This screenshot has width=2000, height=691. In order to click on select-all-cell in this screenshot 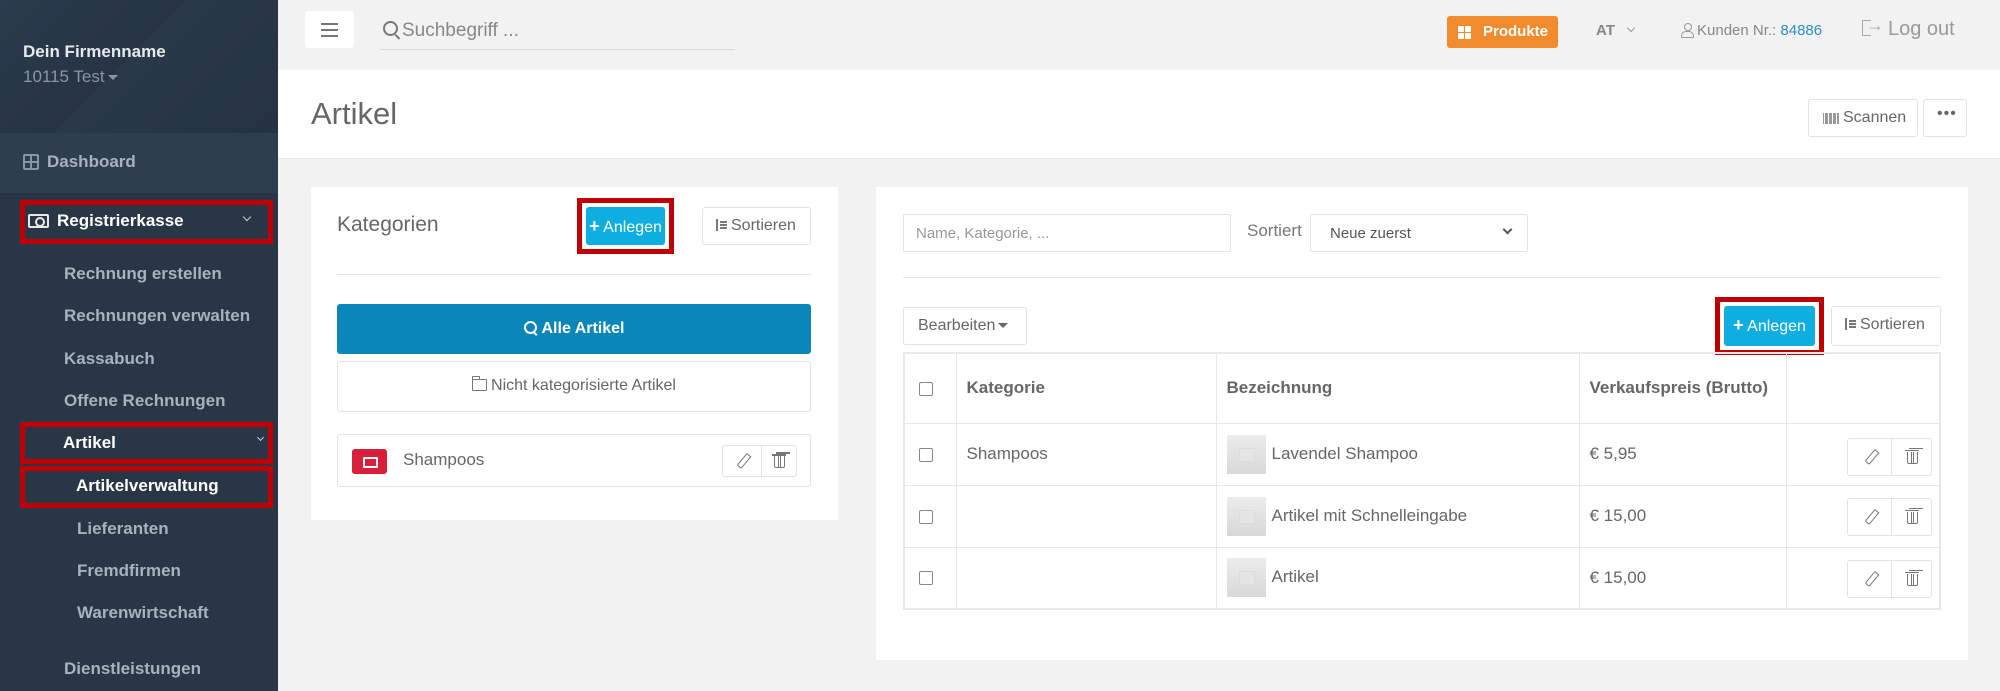, I will do `click(930, 388)`.